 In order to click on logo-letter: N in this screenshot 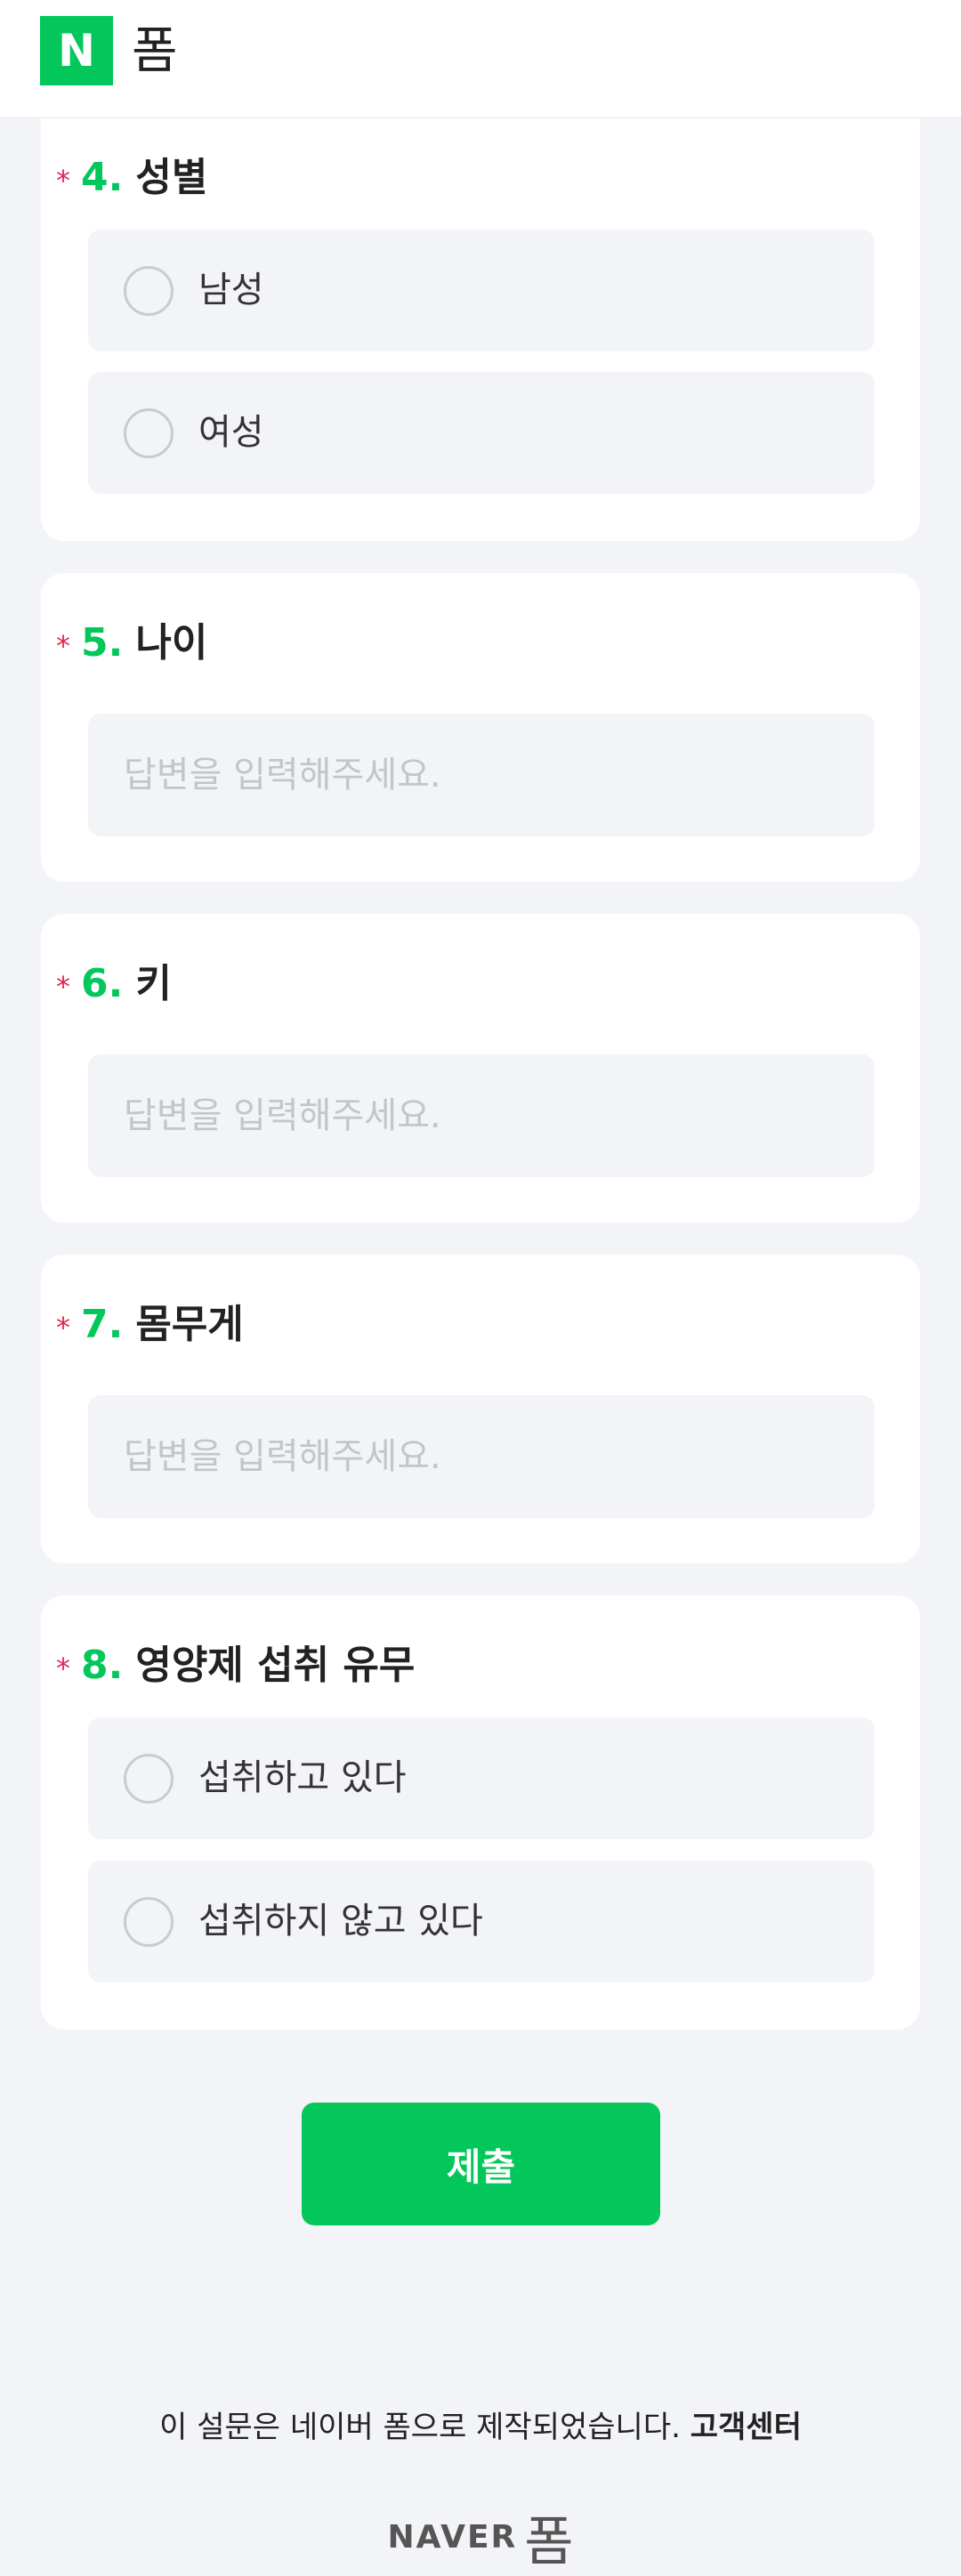, I will do `click(76, 51)`.